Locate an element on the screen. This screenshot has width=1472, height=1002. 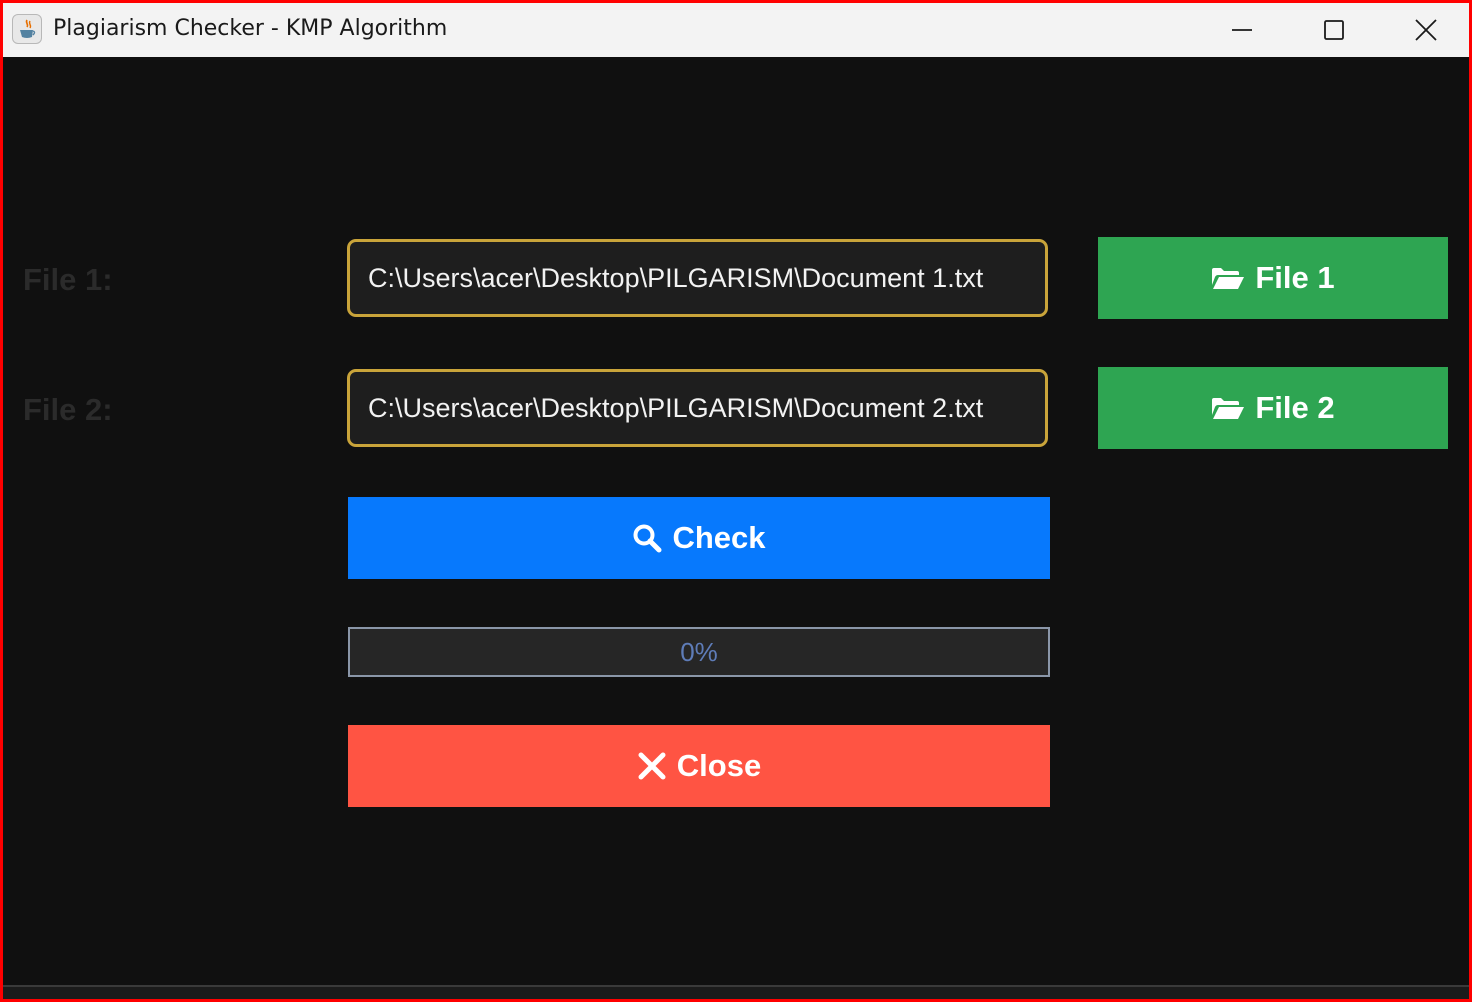
progress-text: 0% is located at coordinates (699, 652).